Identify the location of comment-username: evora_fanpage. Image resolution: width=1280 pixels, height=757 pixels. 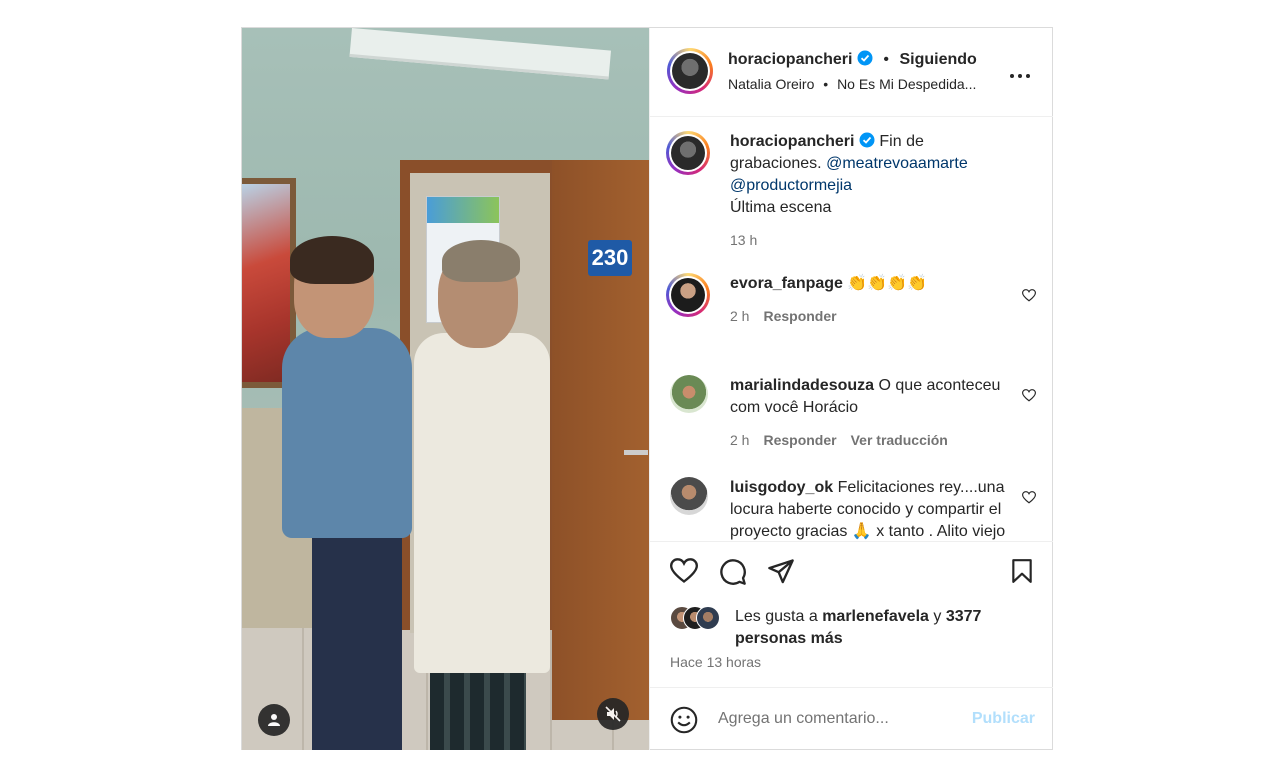
(786, 283).